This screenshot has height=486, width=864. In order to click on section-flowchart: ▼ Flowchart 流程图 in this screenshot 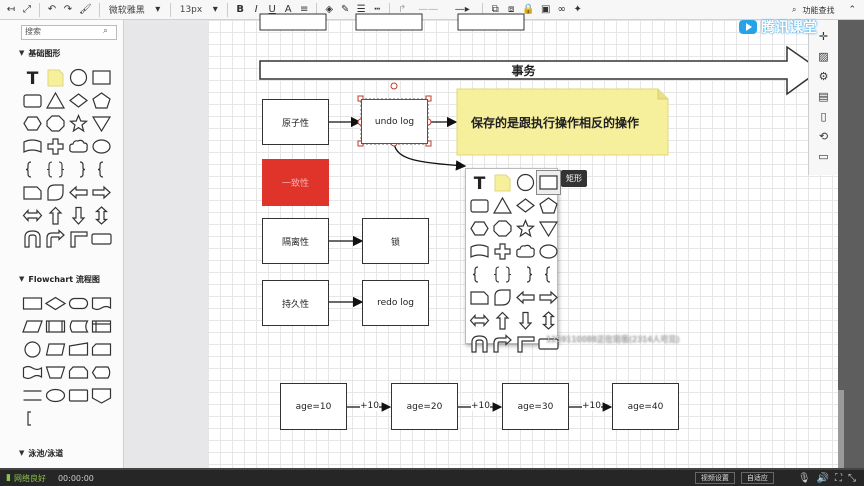, I will do `click(71, 279)`.